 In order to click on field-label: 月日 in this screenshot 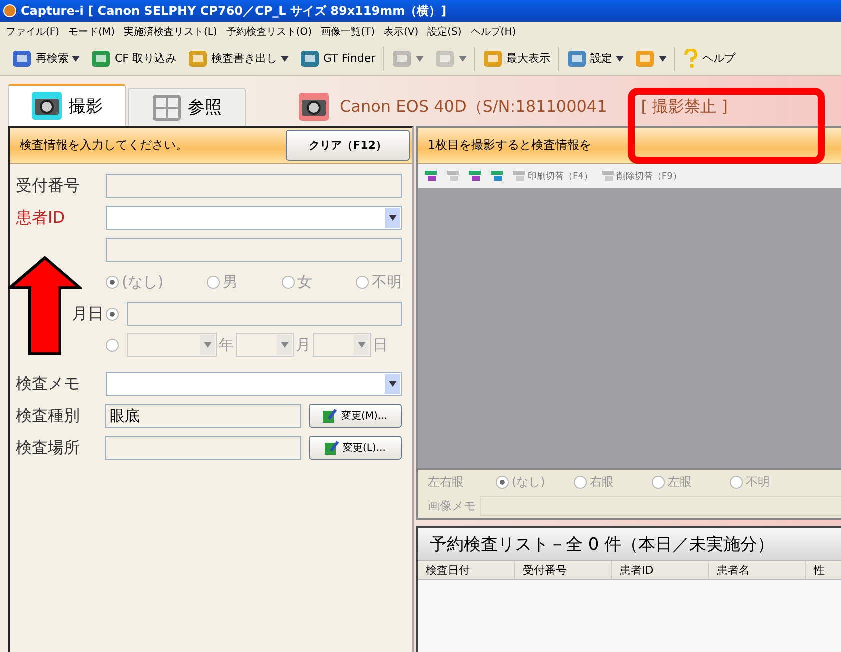, I will do `click(88, 314)`.